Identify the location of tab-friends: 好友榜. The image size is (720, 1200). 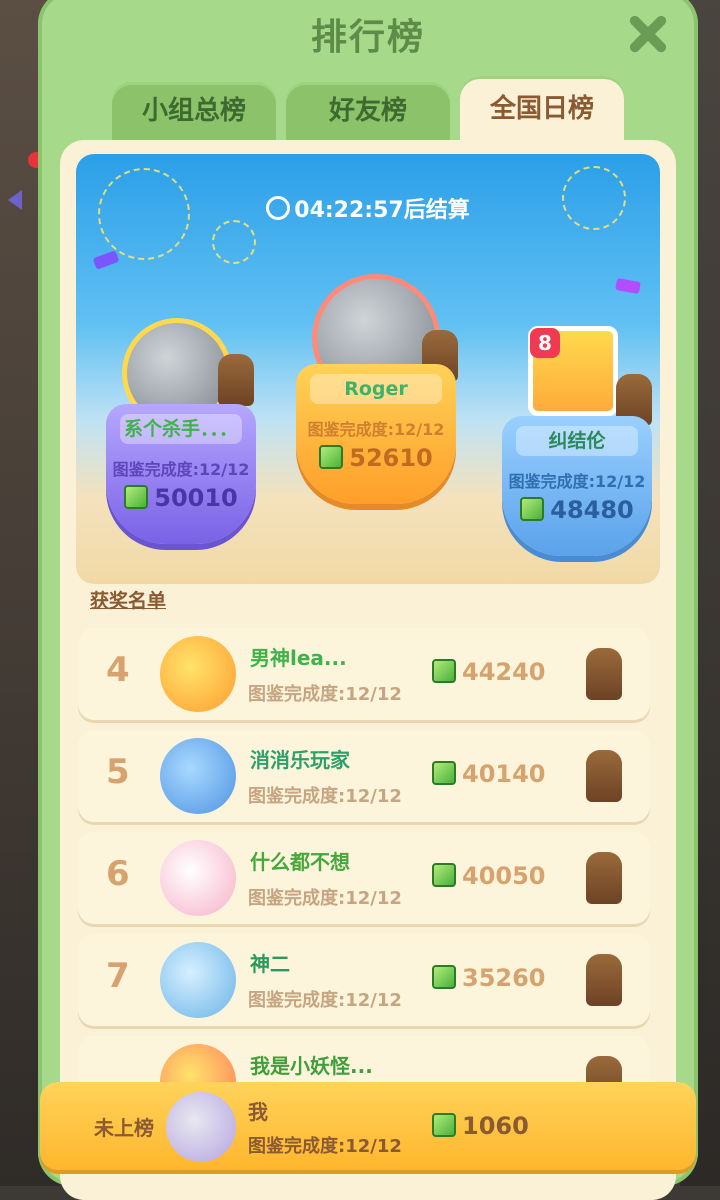
(368, 112).